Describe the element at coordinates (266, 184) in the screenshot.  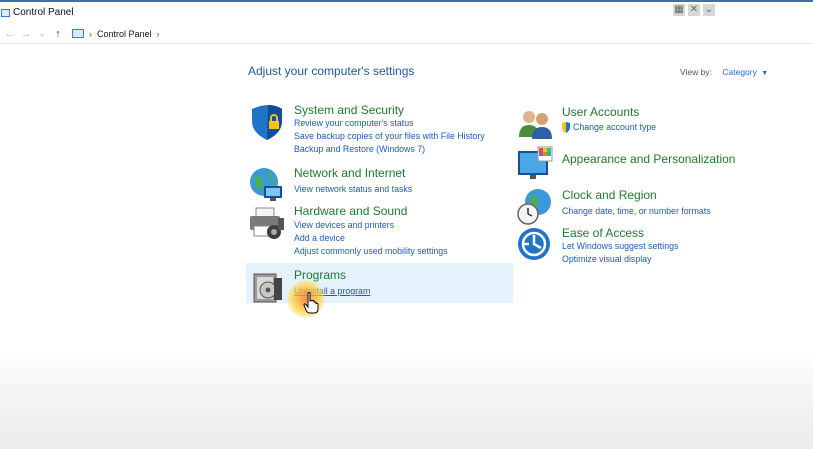
I see `network-globe-icon` at that location.